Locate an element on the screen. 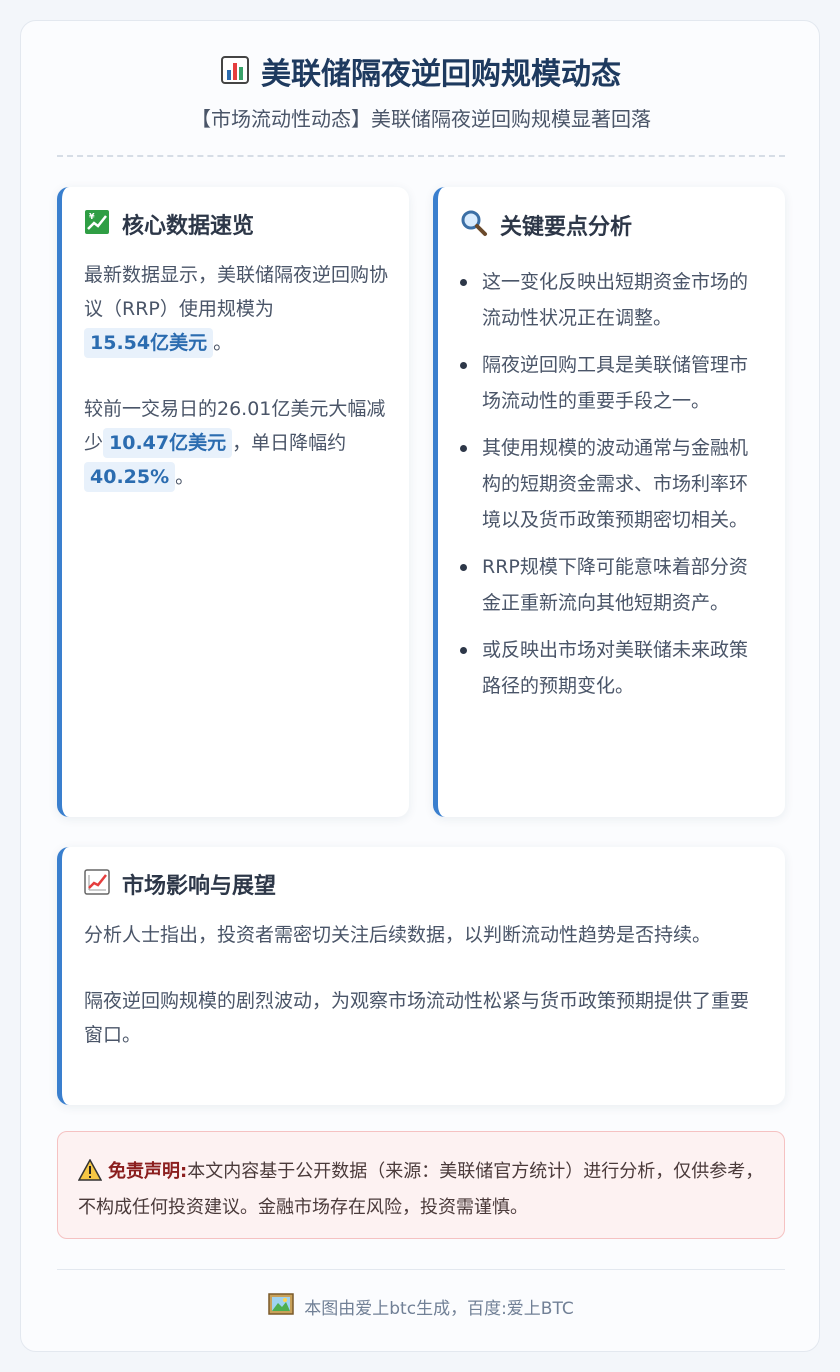 This screenshot has width=840, height=1372. list-item: 或反映出市场对美联储未来政策路径的预期变化。 is located at coordinates (612, 668).